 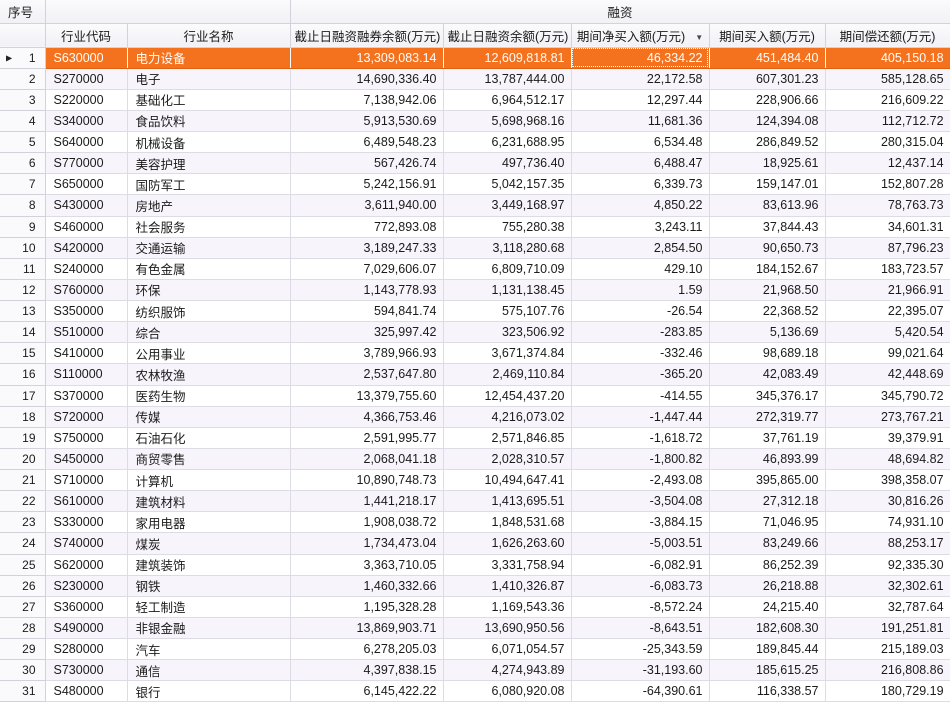 What do you see at coordinates (507, 416) in the screenshot?
I see `financing-balance-cell: 4,216,073.02` at bounding box center [507, 416].